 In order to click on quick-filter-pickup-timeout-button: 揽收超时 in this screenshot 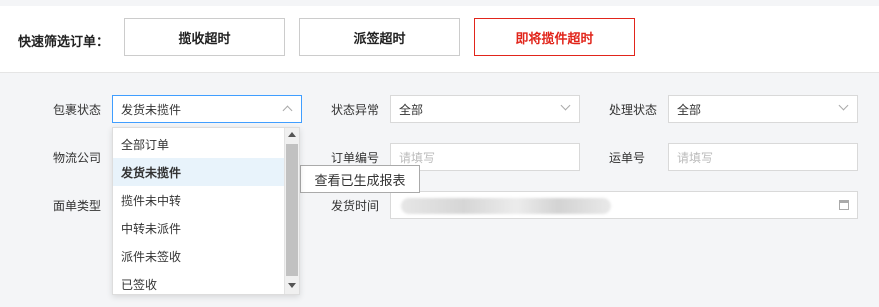, I will do `click(204, 37)`.